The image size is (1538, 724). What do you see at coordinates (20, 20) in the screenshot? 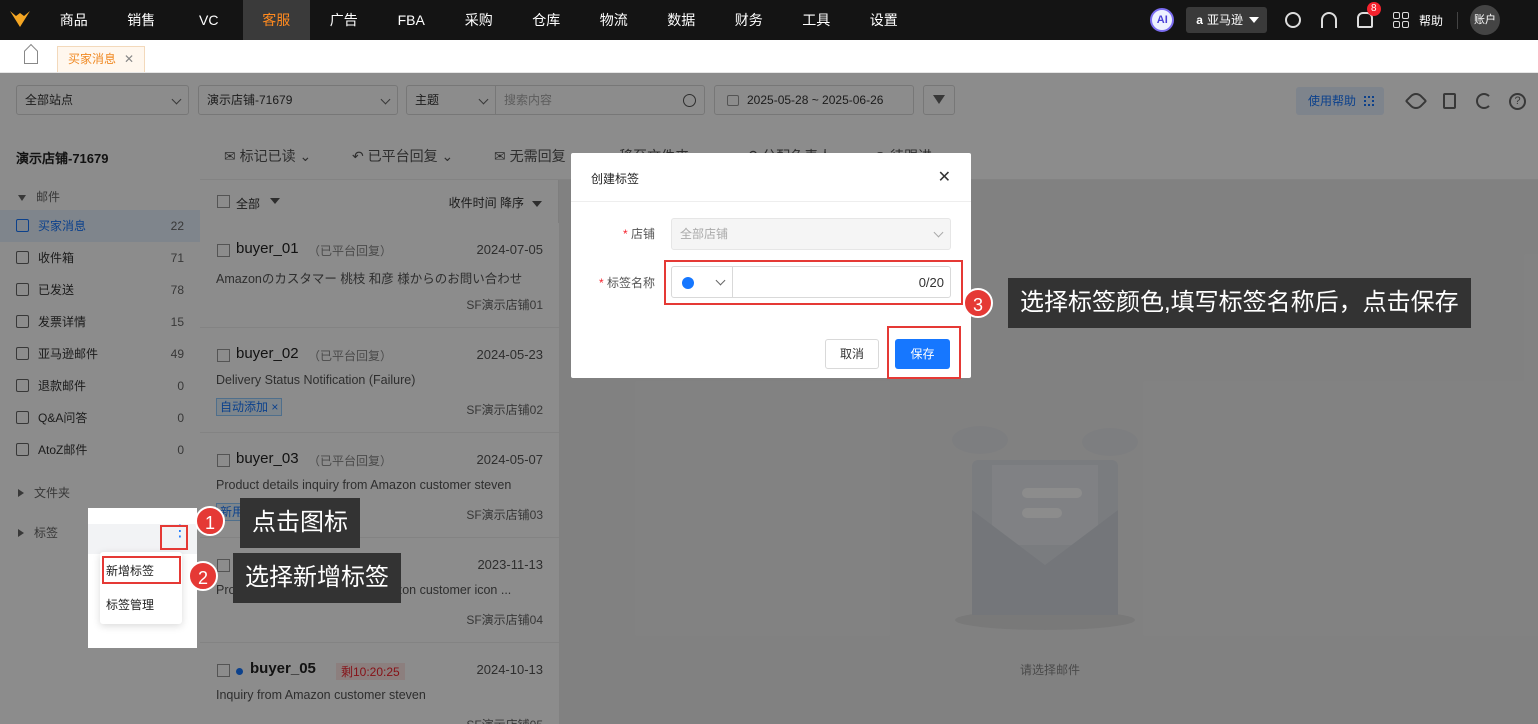
I see `logo` at bounding box center [20, 20].